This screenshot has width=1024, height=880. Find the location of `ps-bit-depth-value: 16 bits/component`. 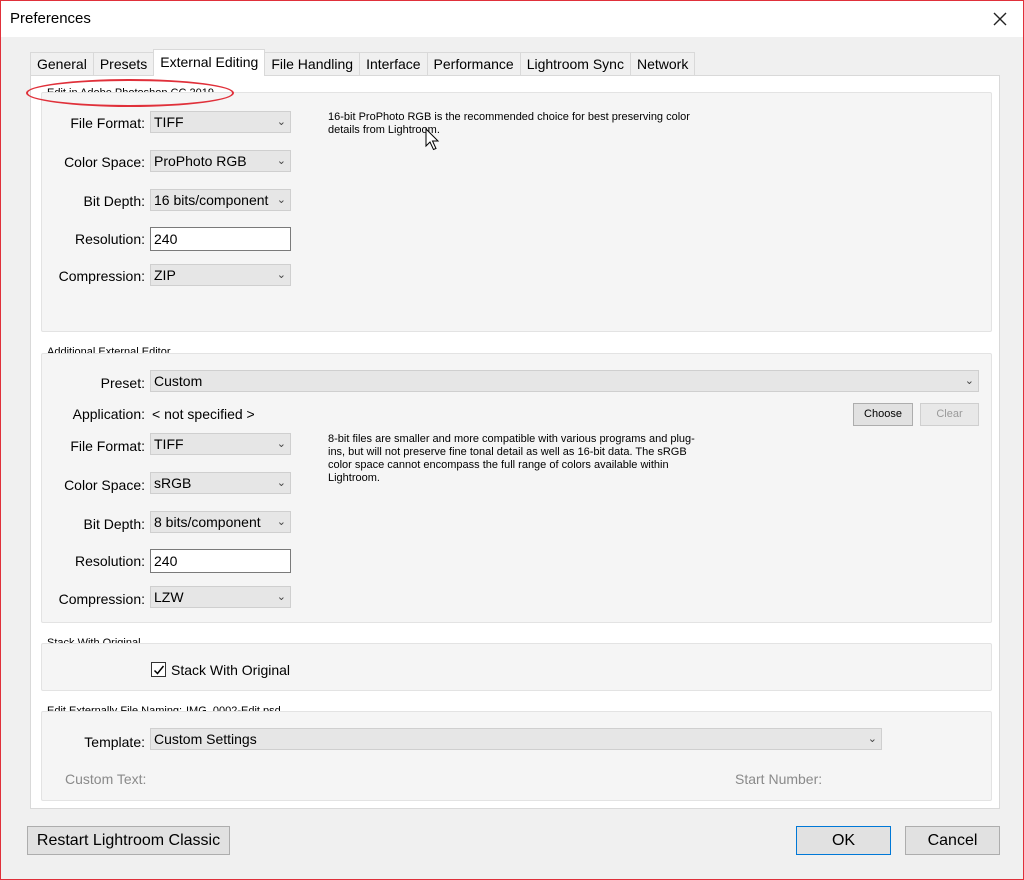

ps-bit-depth-value: 16 bits/component is located at coordinates (211, 200).